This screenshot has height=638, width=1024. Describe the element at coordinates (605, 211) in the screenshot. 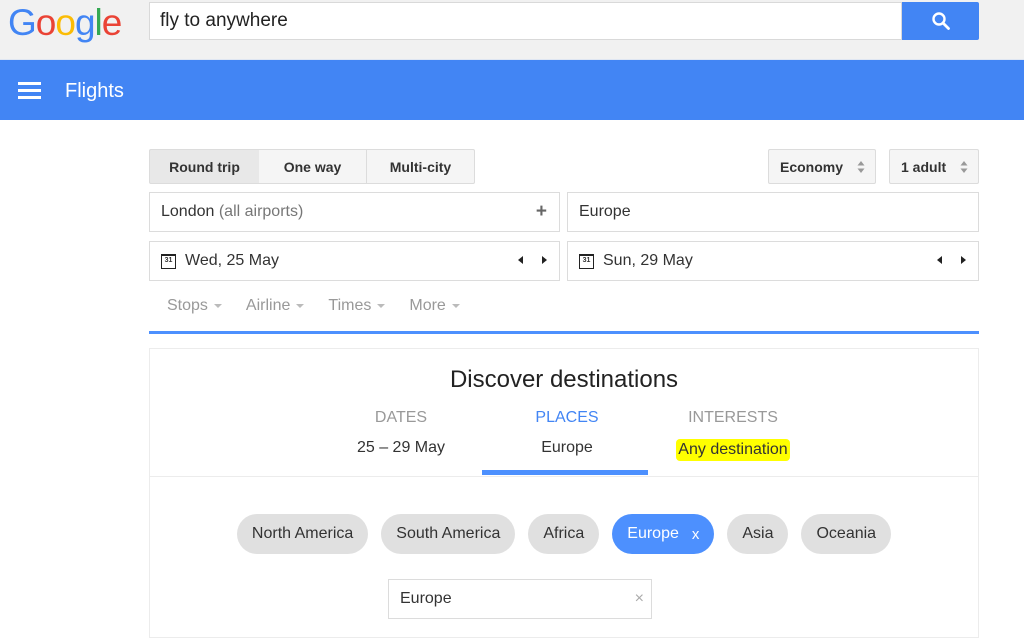

I see `destination-value: Europe` at that location.